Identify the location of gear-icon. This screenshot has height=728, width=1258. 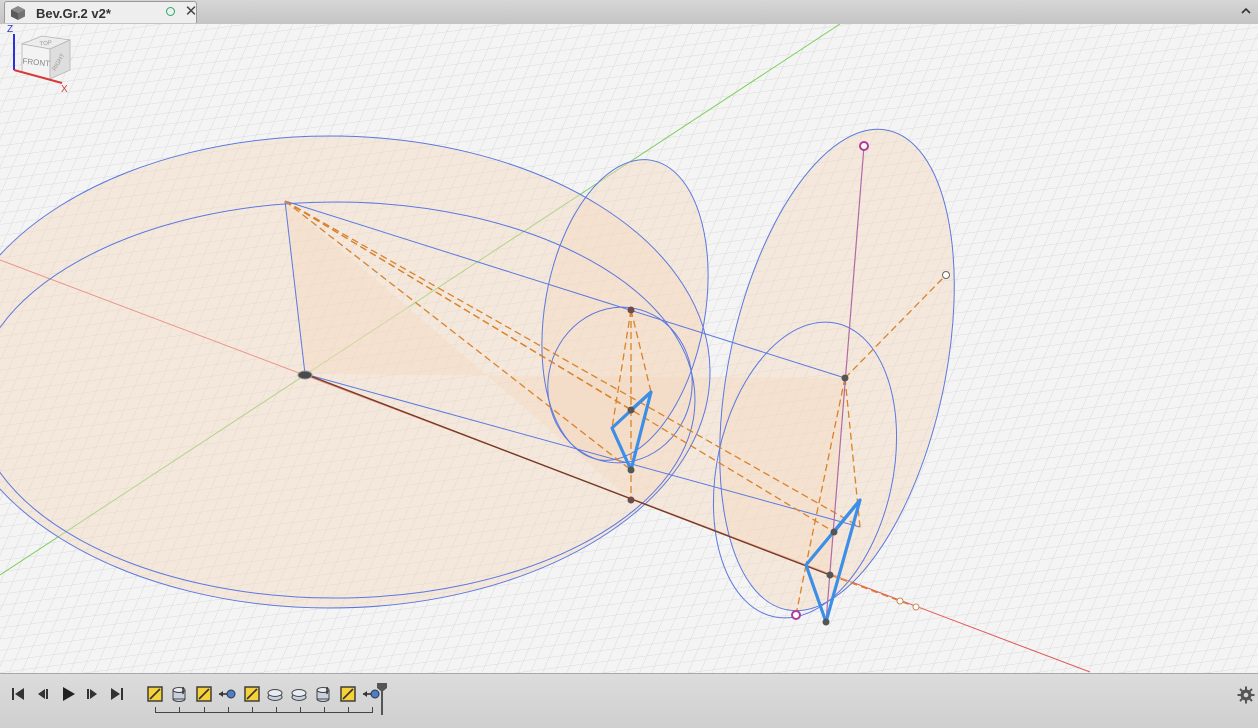
(1246, 695).